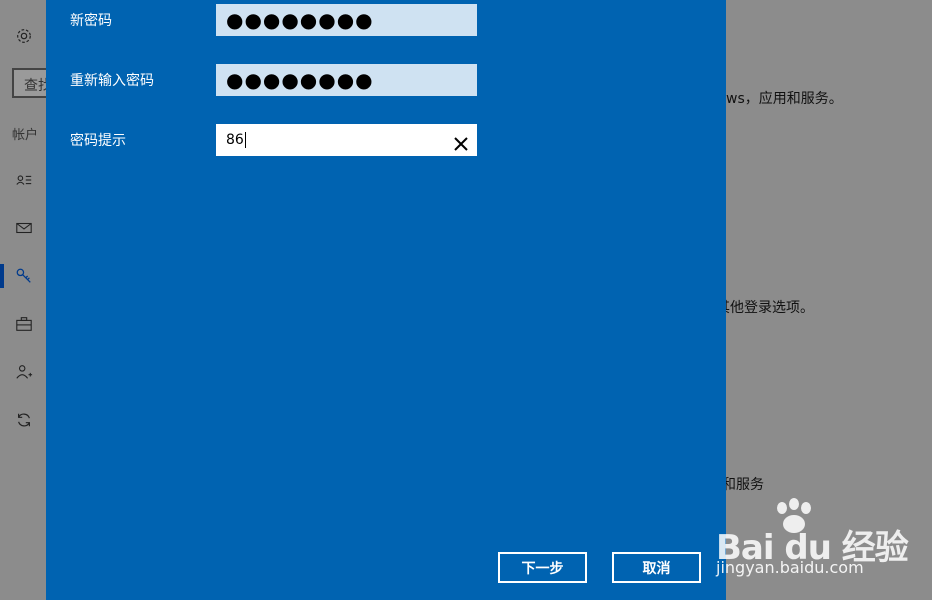 This screenshot has width=932, height=600. What do you see at coordinates (765, 308) in the screenshot?
I see `background-text: 其他登录选项。` at bounding box center [765, 308].